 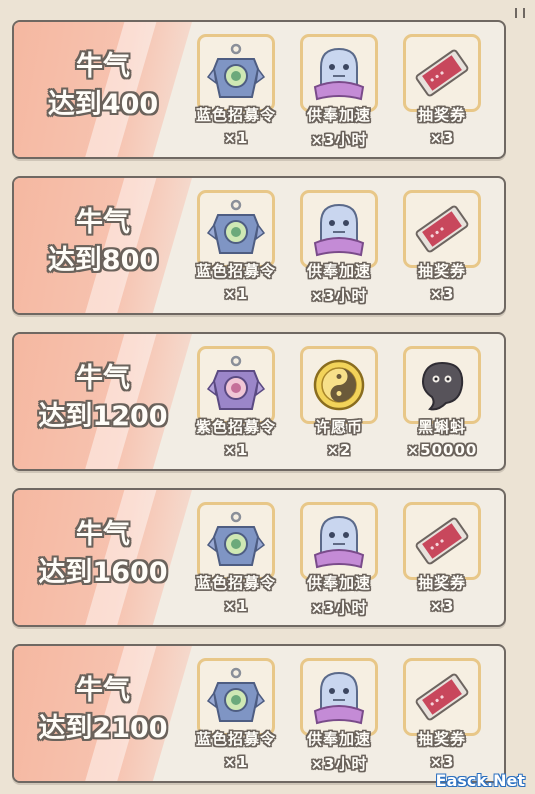 I want to click on reward-item: 紫色招募令 ×1, so click(x=236, y=405).